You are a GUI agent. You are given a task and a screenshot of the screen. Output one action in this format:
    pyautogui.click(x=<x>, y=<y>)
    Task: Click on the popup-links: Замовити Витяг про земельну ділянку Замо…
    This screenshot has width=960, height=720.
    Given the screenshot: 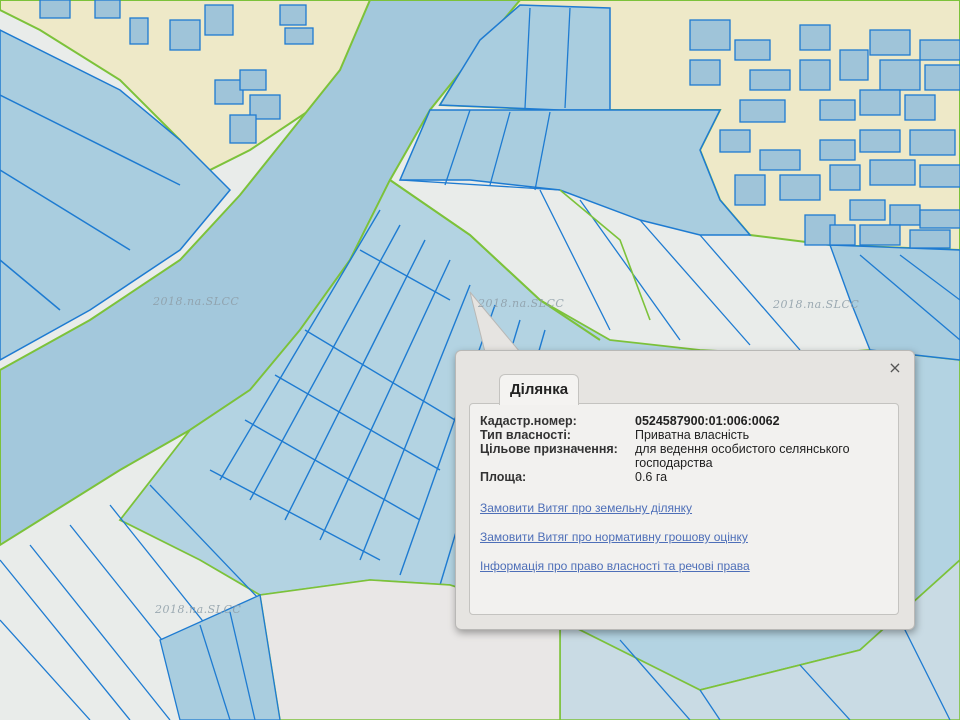 What is the action you would take?
    pyautogui.click(x=615, y=545)
    